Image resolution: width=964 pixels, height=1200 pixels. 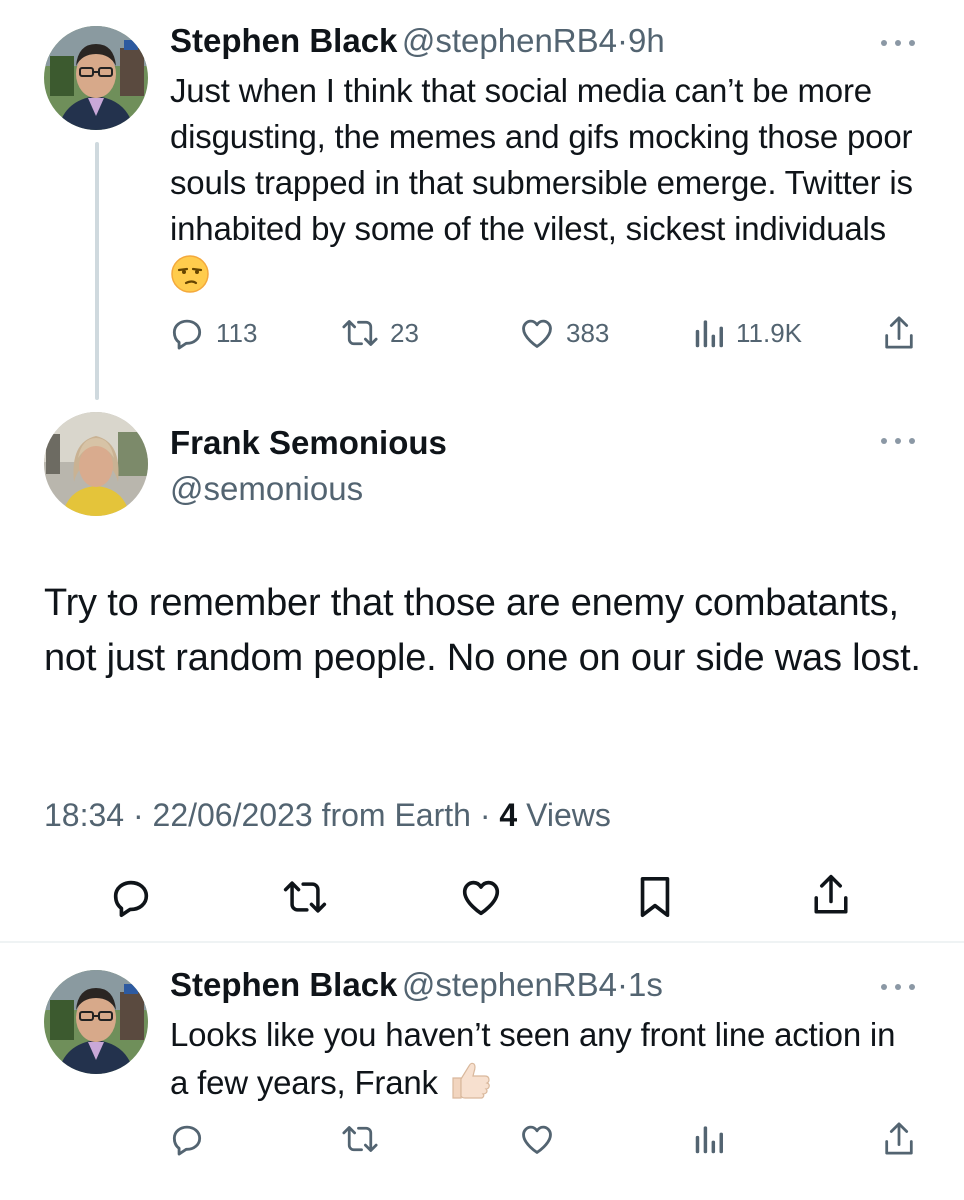 What do you see at coordinates (482, 942) in the screenshot?
I see `thread-divider` at bounding box center [482, 942].